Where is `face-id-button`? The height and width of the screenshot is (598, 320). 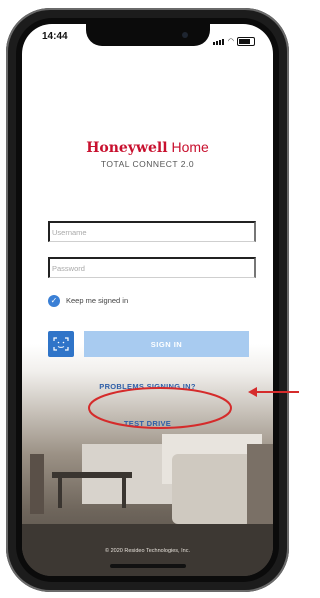
face-id-button is located at coordinates (61, 344).